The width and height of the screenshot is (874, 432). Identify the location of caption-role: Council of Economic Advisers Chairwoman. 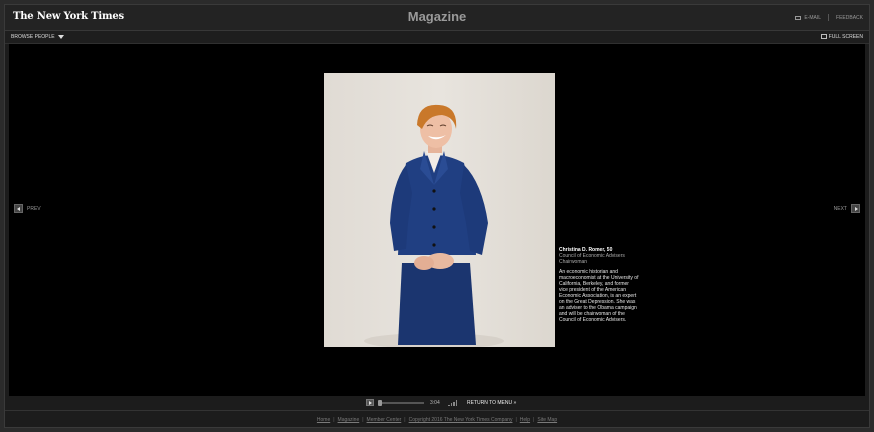
(592, 259).